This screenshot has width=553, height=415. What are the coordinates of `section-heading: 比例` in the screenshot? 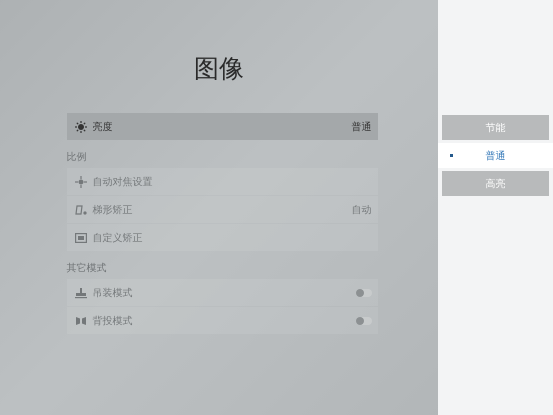 It's located at (76, 158).